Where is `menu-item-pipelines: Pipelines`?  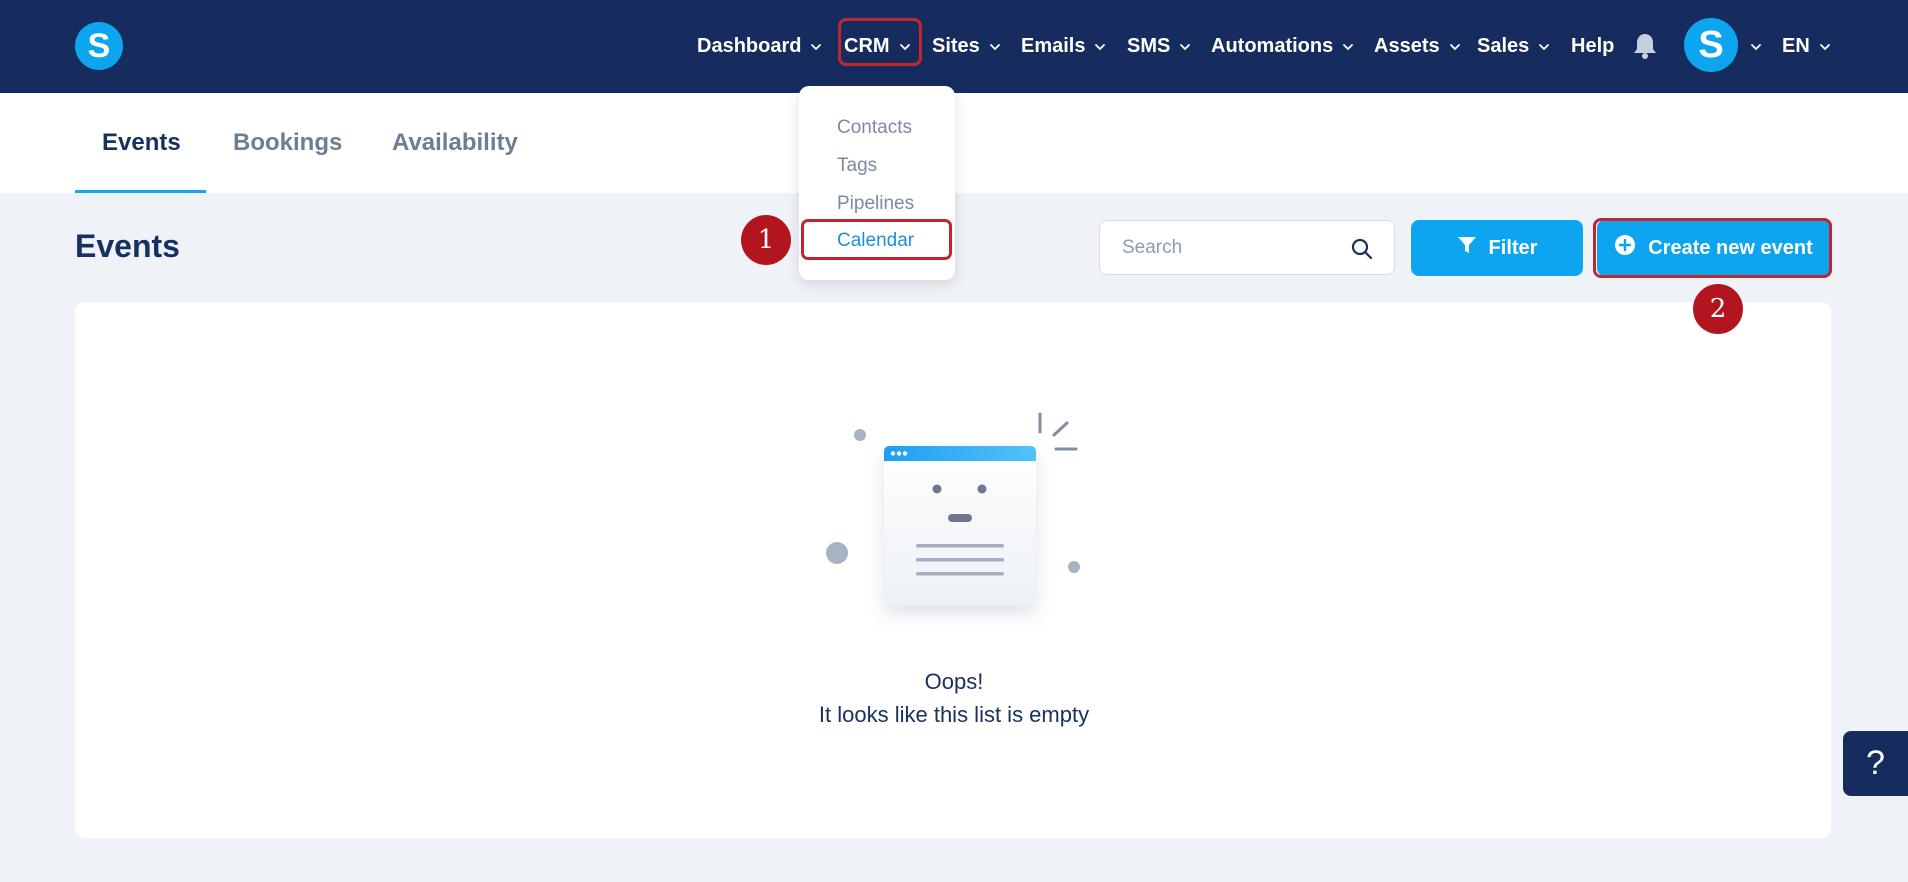 menu-item-pipelines: Pipelines is located at coordinates (875, 204).